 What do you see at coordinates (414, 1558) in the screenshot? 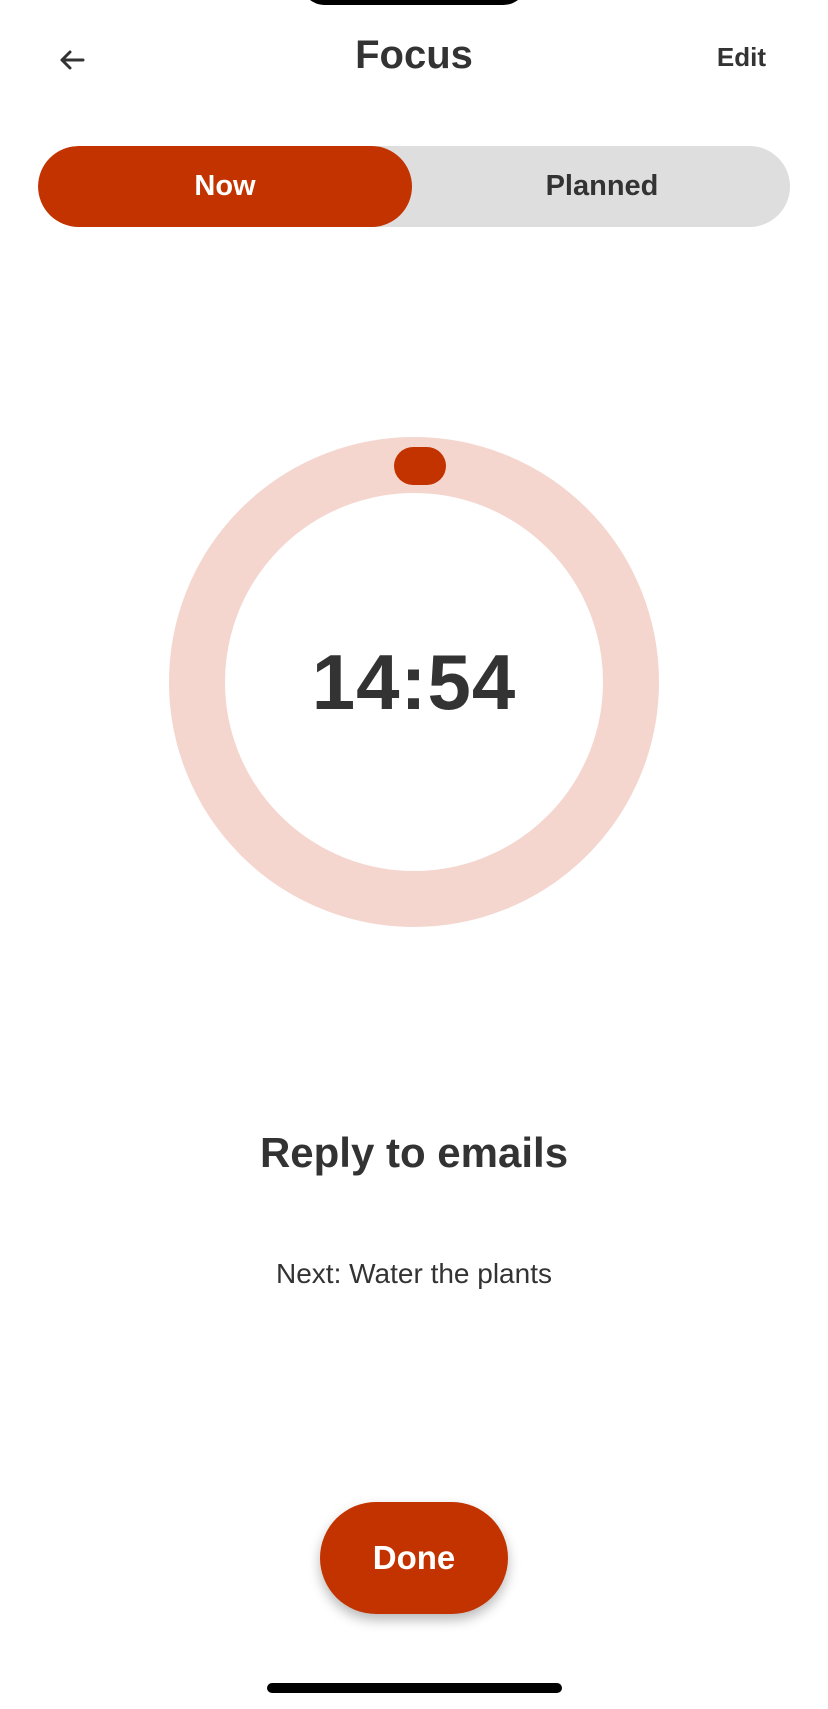
I see `done-button: Done` at bounding box center [414, 1558].